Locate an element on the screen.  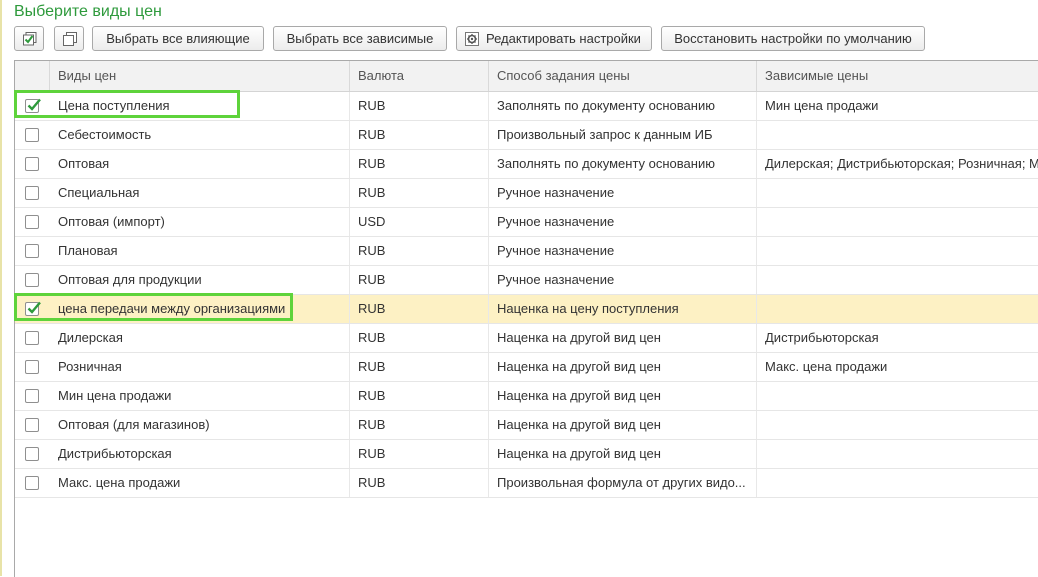
restore-defaults-button: Восстановить настройки по умолчанию is located at coordinates (793, 38).